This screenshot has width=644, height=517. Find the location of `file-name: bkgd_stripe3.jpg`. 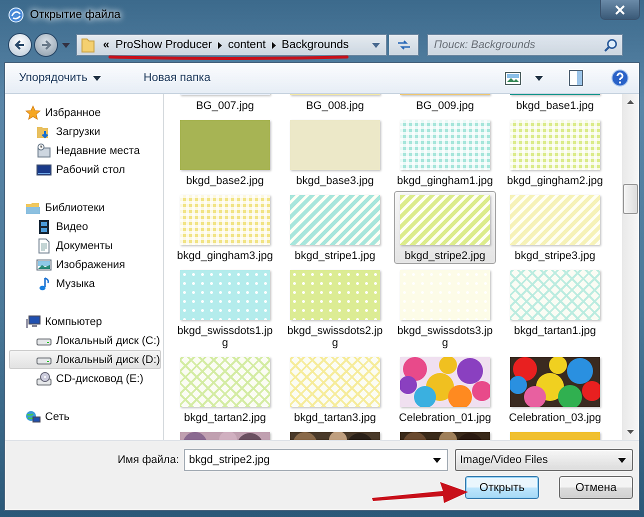

file-name: bkgd_stripe3.jpg is located at coordinates (555, 256).